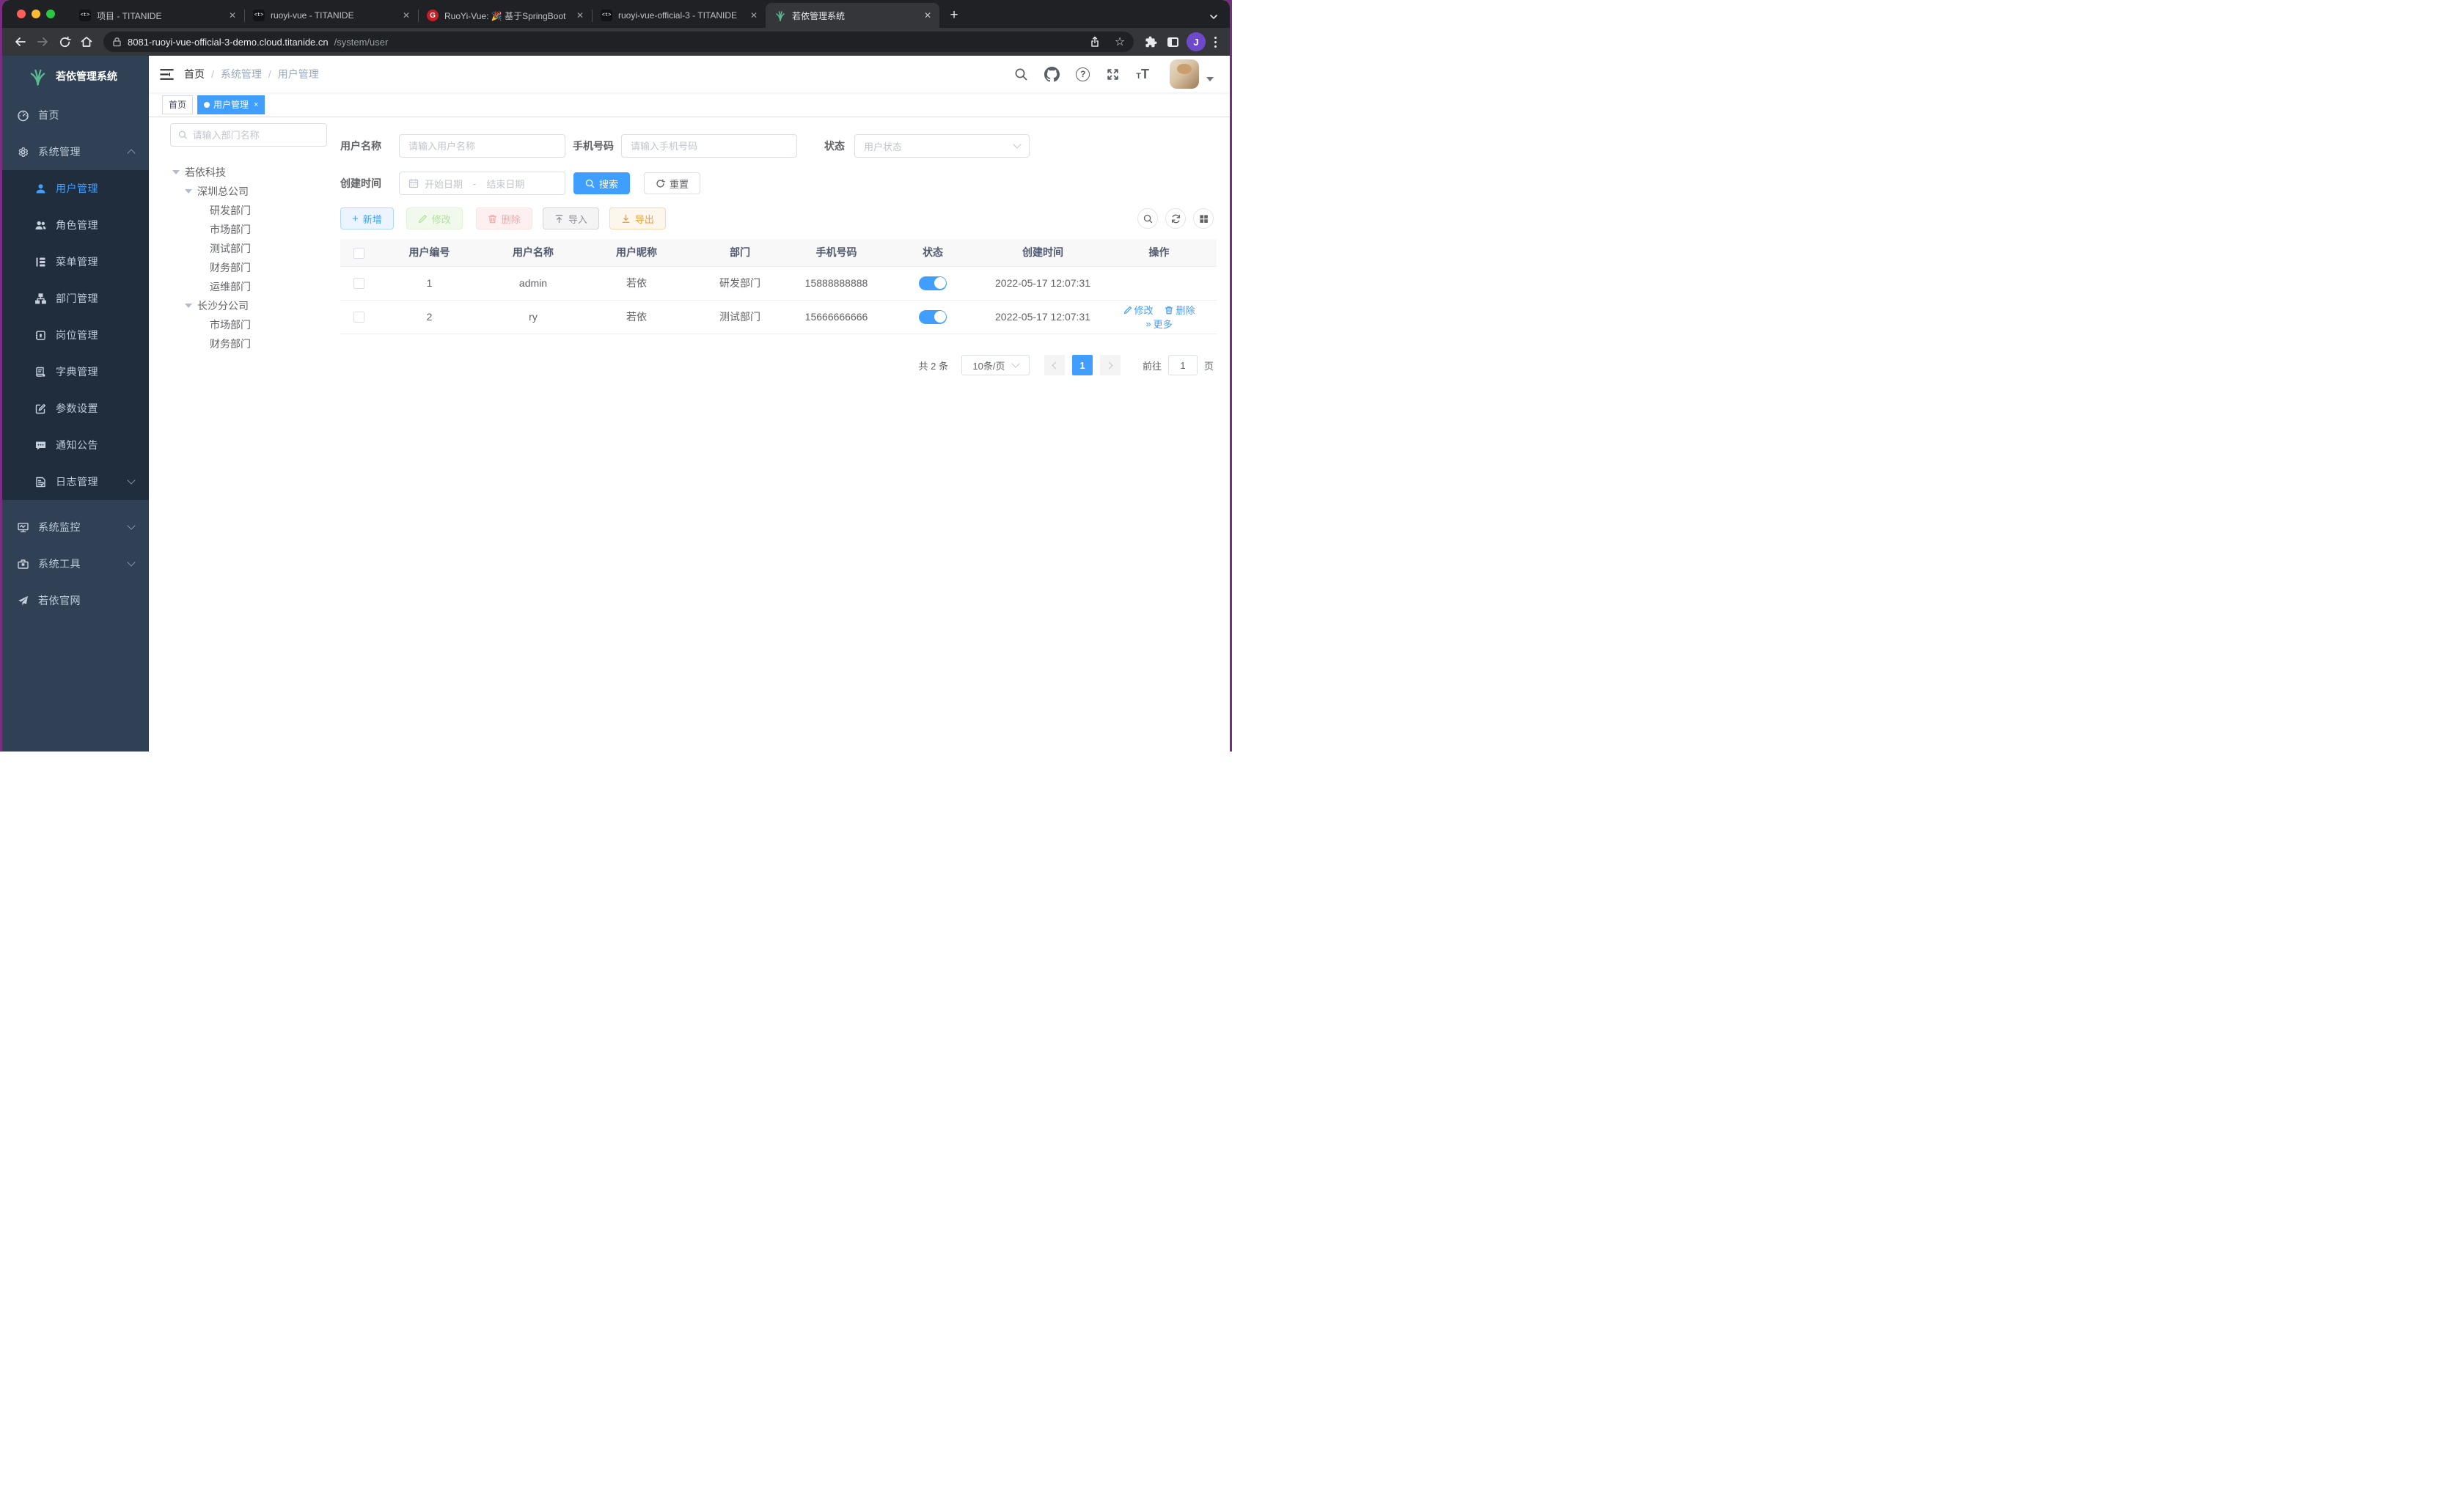 This screenshot has width=2464, height=1503. I want to click on username-input, so click(482, 146).